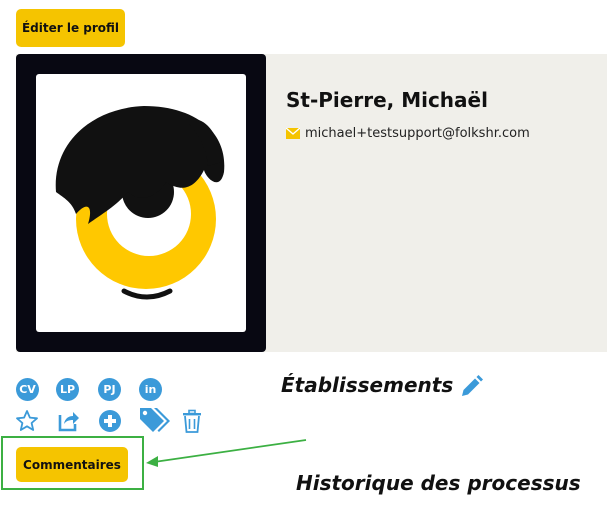 This screenshot has height=512, width=607. What do you see at coordinates (417, 133) in the screenshot?
I see `profile-email: michael+testsupport@folkshr.com` at bounding box center [417, 133].